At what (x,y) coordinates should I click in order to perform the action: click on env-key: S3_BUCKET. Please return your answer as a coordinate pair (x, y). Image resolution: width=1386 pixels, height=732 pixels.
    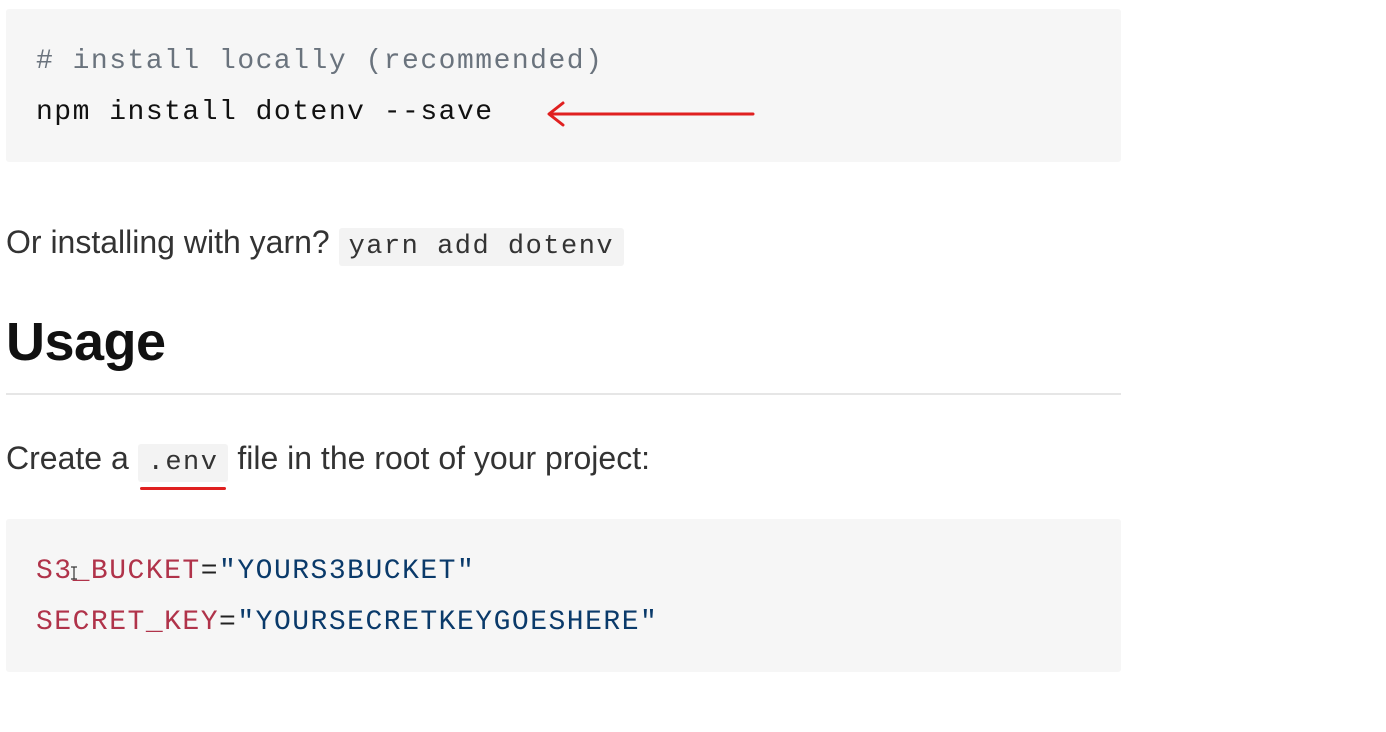
    Looking at the image, I should click on (118, 571).